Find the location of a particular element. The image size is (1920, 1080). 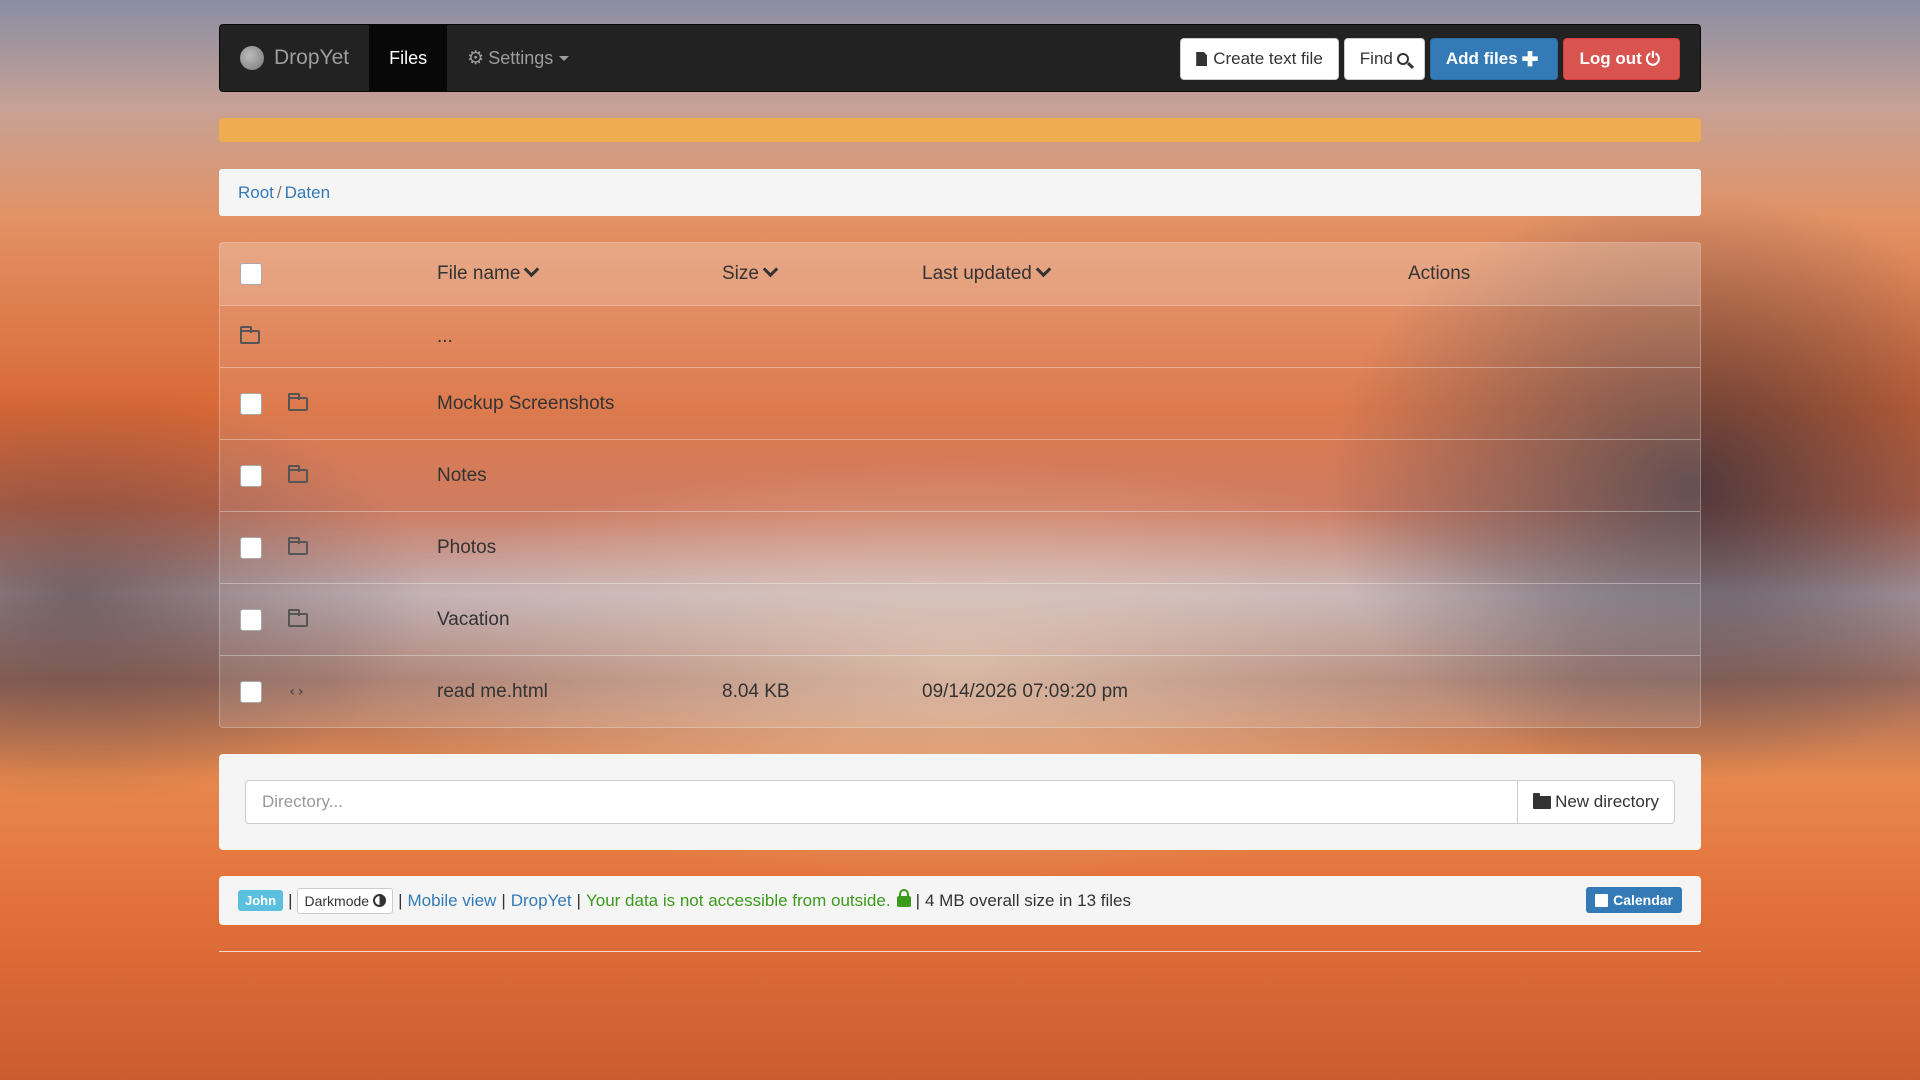

file-name: Photos is located at coordinates (466, 548).